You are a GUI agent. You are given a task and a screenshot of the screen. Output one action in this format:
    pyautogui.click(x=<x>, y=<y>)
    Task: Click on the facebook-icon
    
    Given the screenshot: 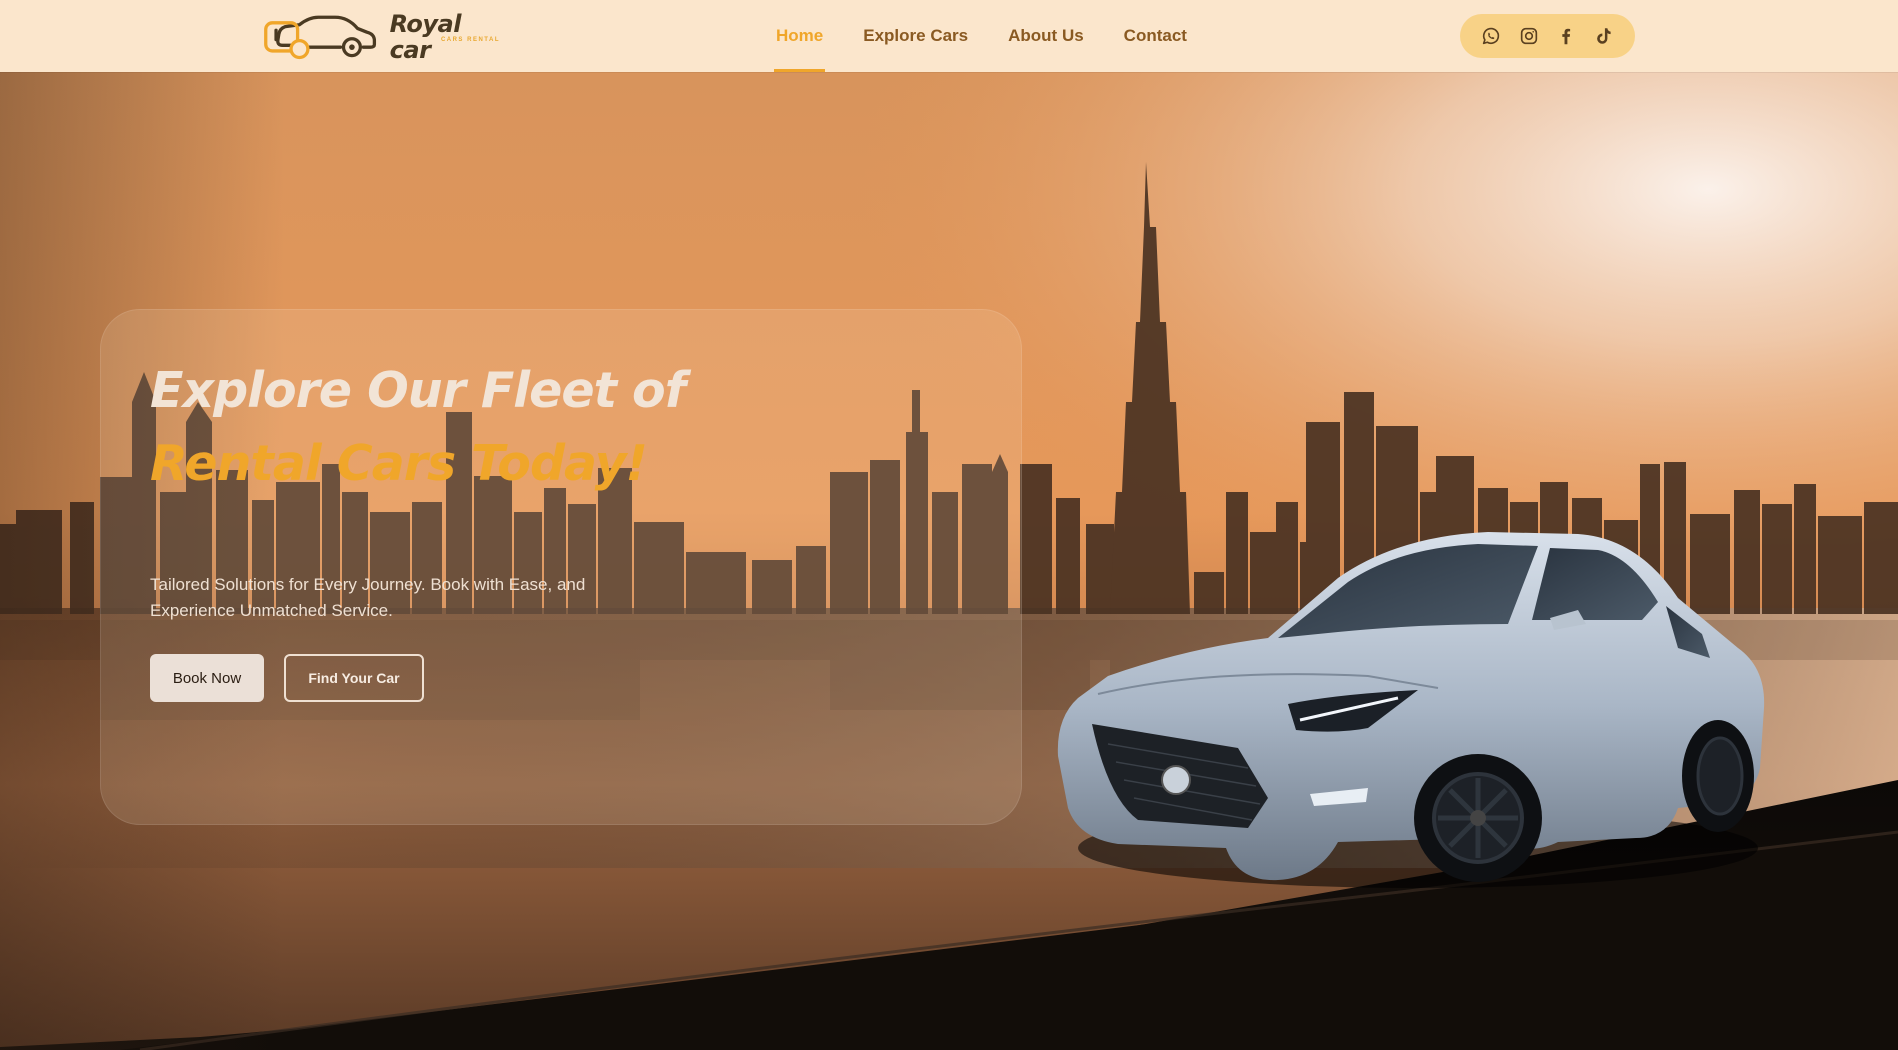 What is the action you would take?
    pyautogui.click(x=1566, y=36)
    